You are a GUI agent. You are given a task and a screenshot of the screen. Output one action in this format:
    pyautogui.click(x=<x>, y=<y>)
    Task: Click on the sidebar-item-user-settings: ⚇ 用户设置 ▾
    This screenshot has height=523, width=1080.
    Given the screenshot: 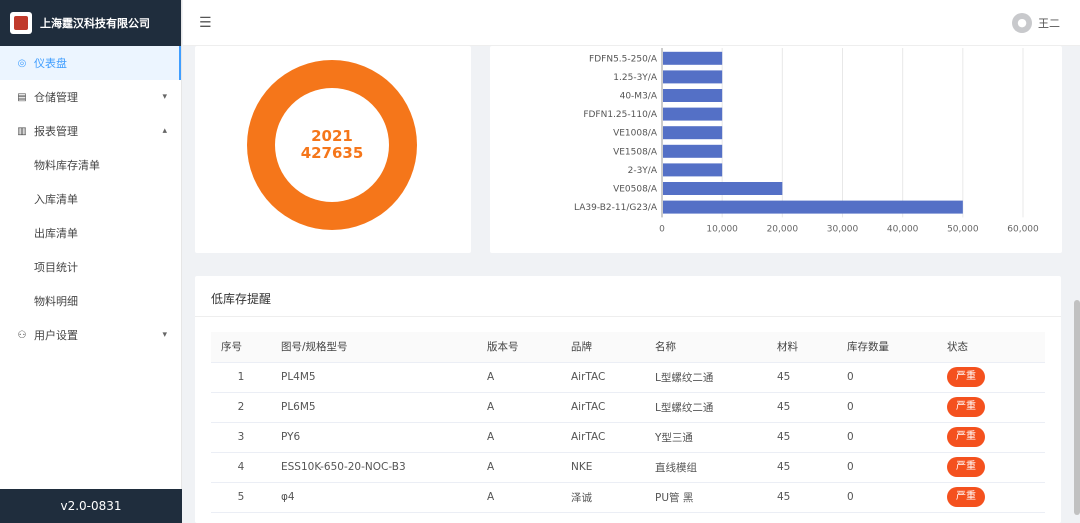 What is the action you would take?
    pyautogui.click(x=90, y=335)
    